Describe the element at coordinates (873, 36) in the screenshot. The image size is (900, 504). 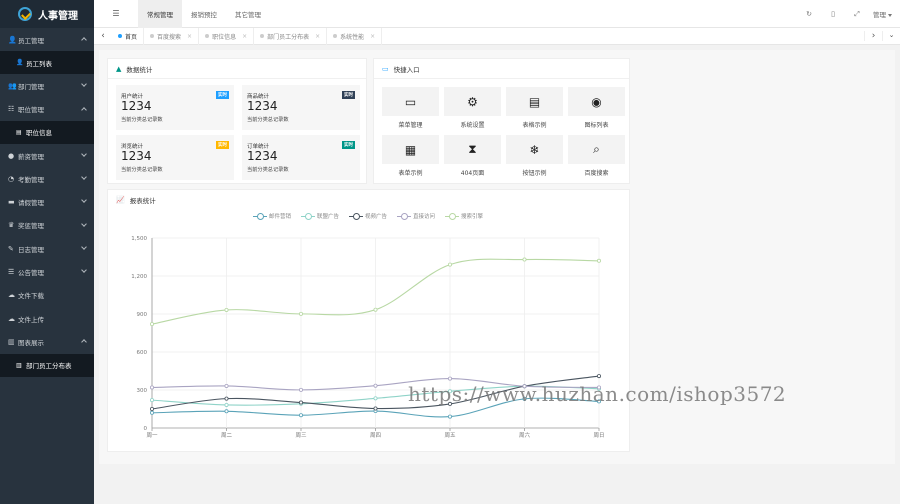
I see `tabs-scroll-right-icon: ›` at that location.